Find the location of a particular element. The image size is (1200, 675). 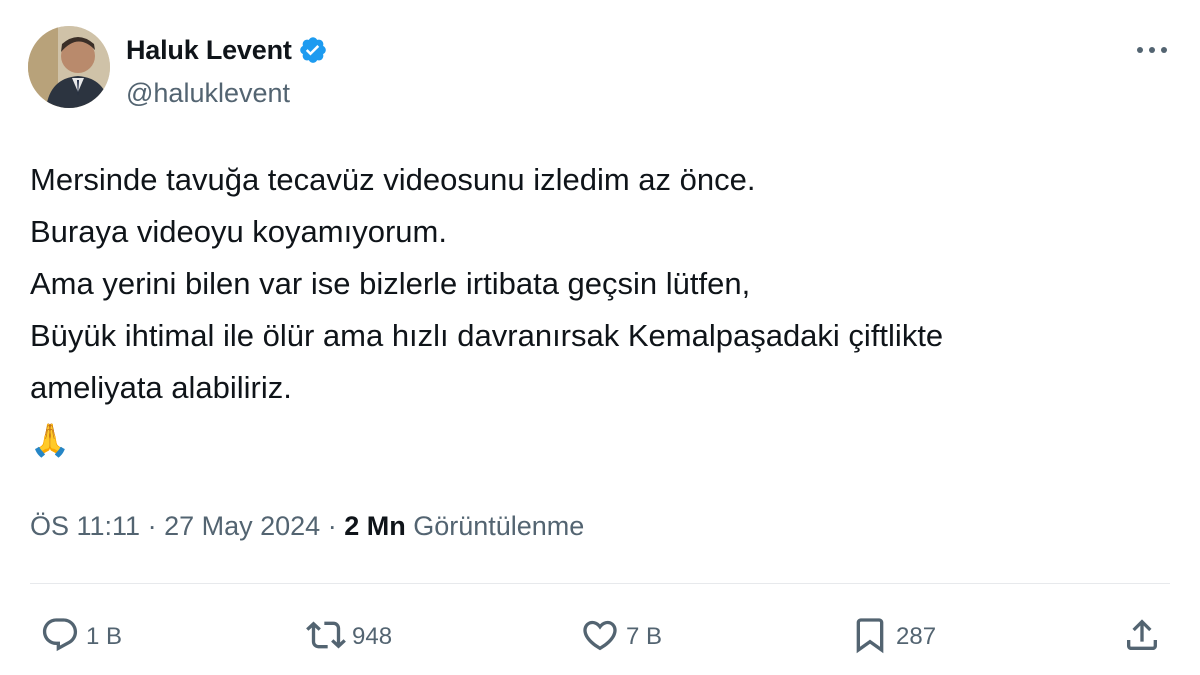

share-button is located at coordinates (1142, 637).